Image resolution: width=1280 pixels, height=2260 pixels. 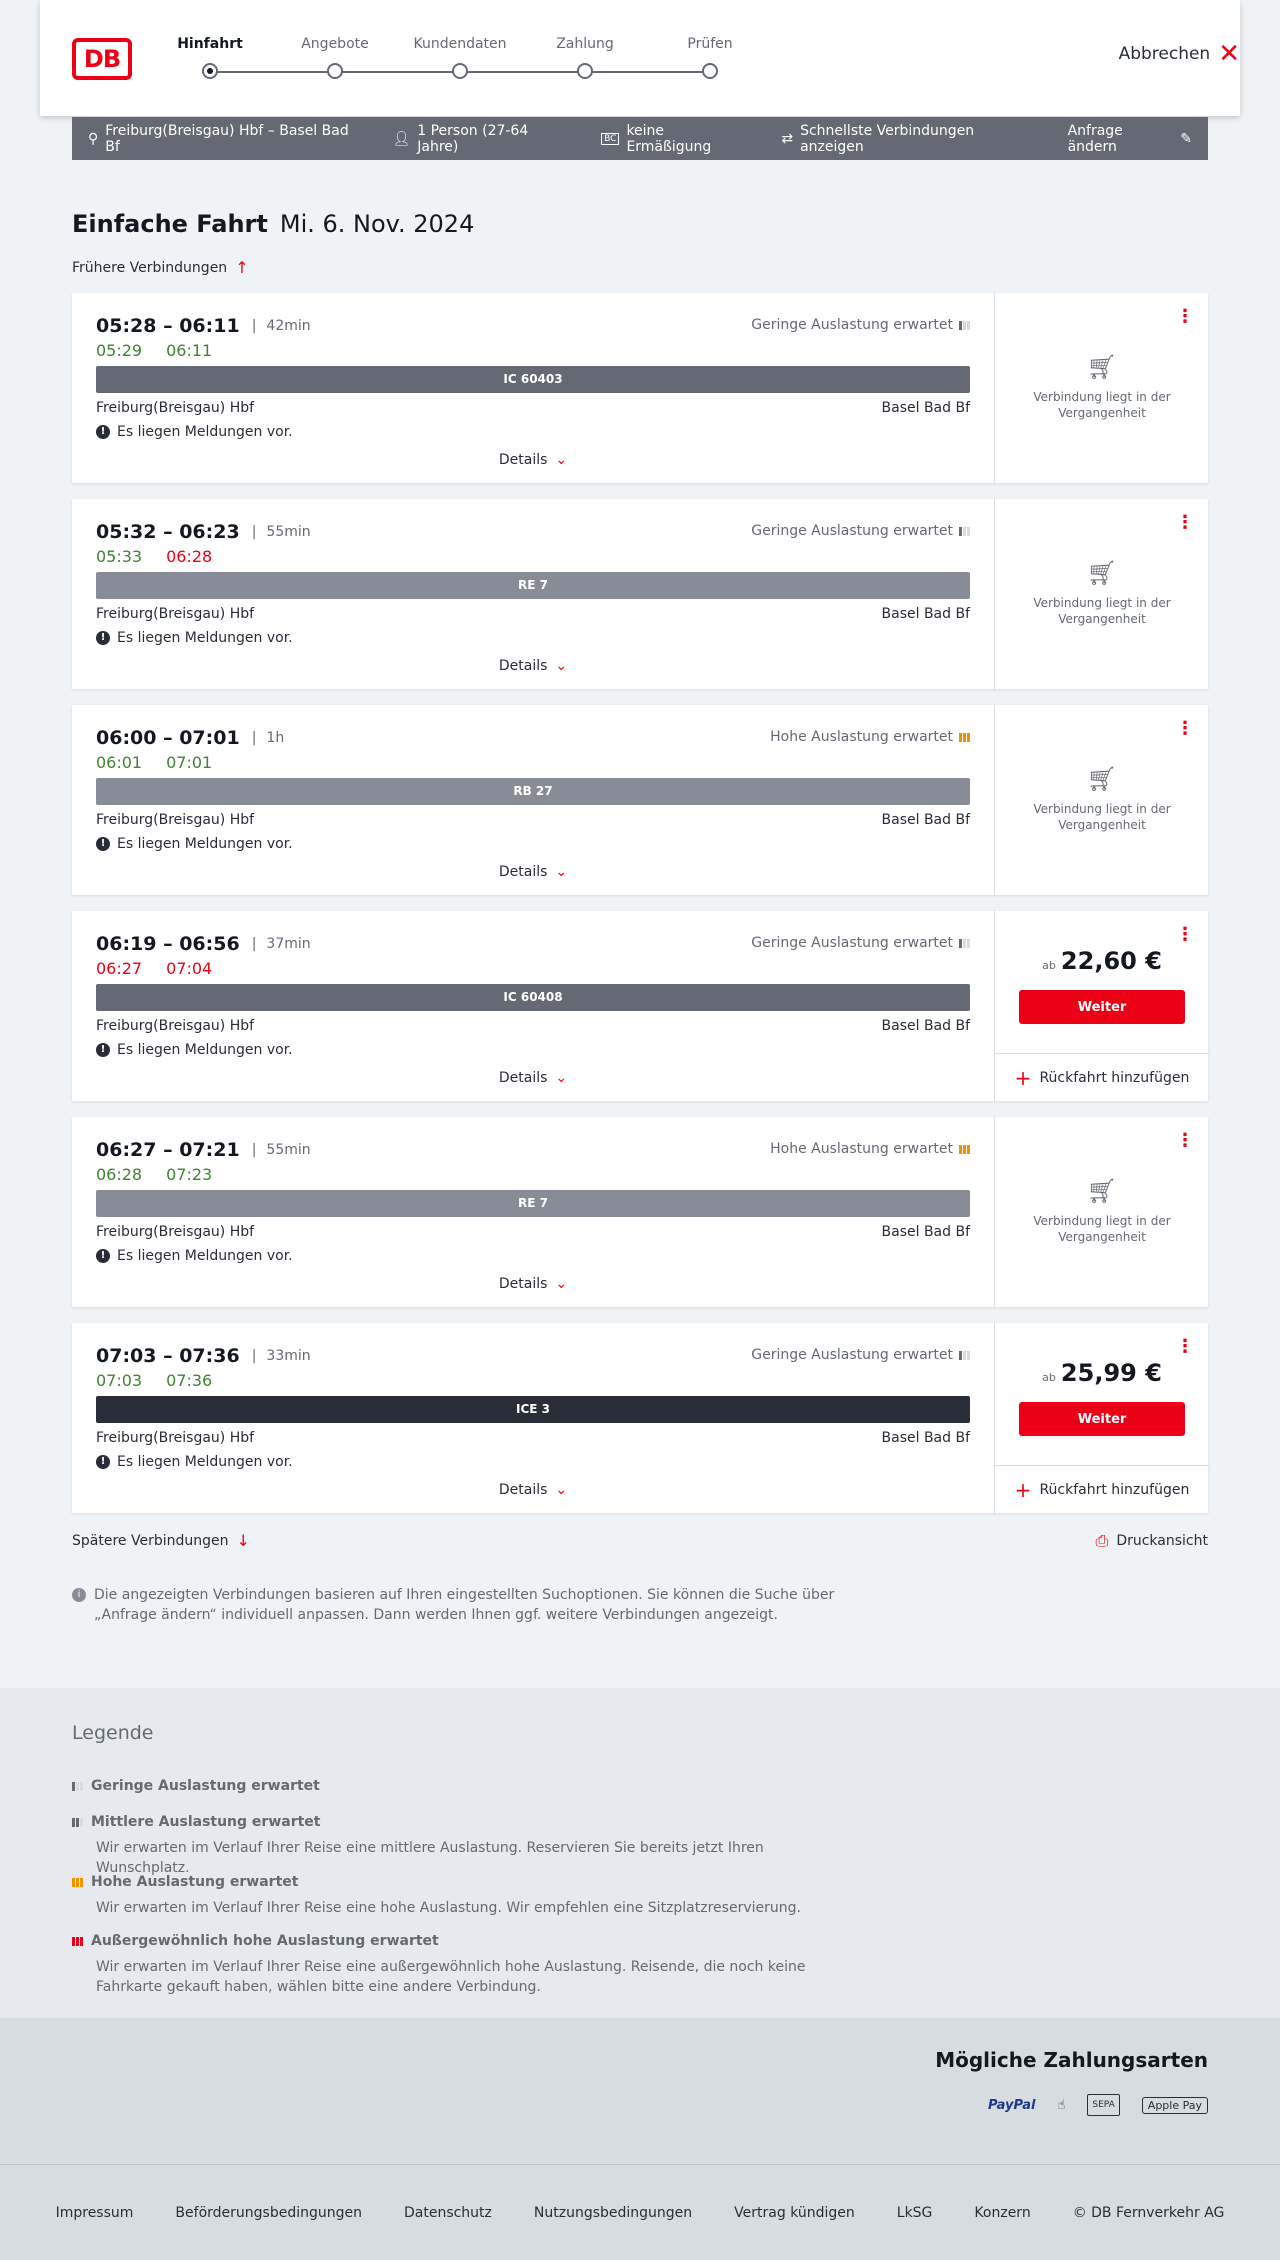 I want to click on train-bar: RB 27, so click(x=533, y=791).